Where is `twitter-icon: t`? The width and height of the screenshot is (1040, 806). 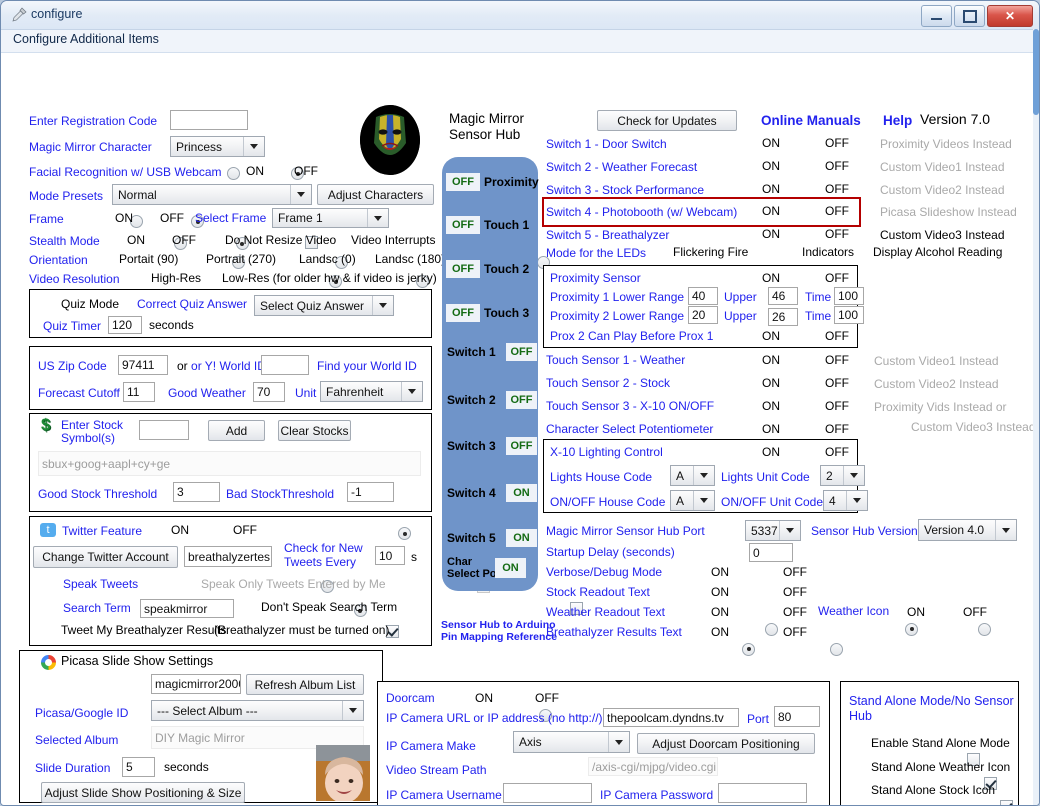 twitter-icon: t is located at coordinates (48, 530).